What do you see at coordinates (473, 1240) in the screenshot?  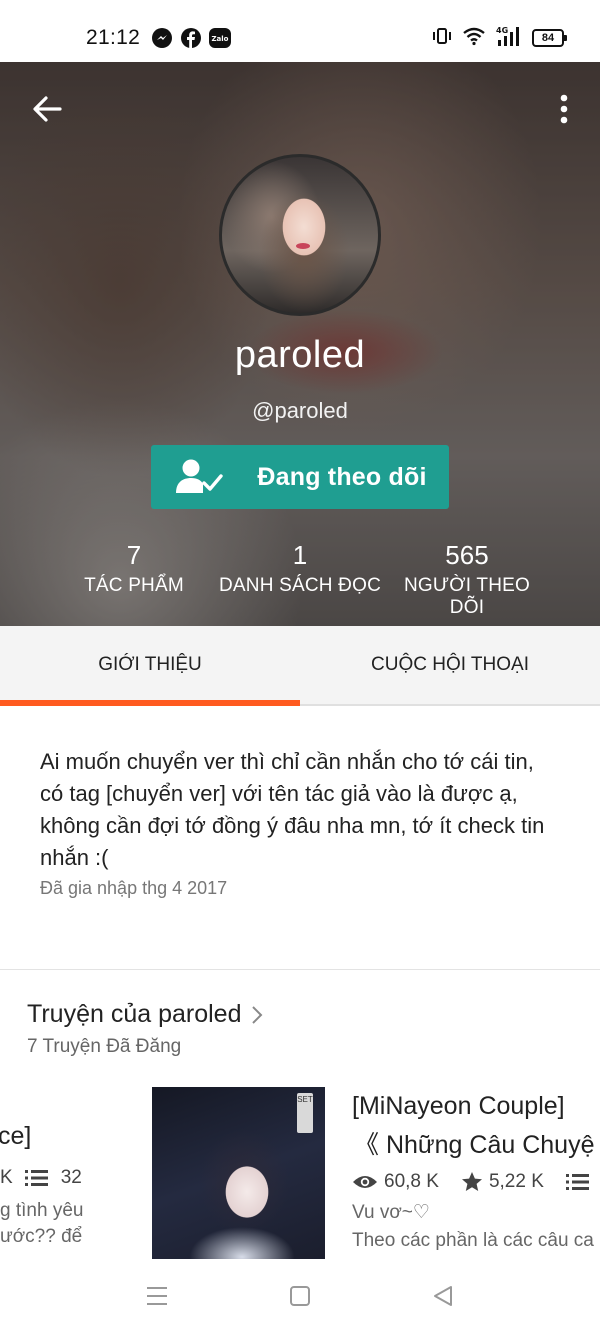 I see `story-description: Theo các phần là các câu ca` at bounding box center [473, 1240].